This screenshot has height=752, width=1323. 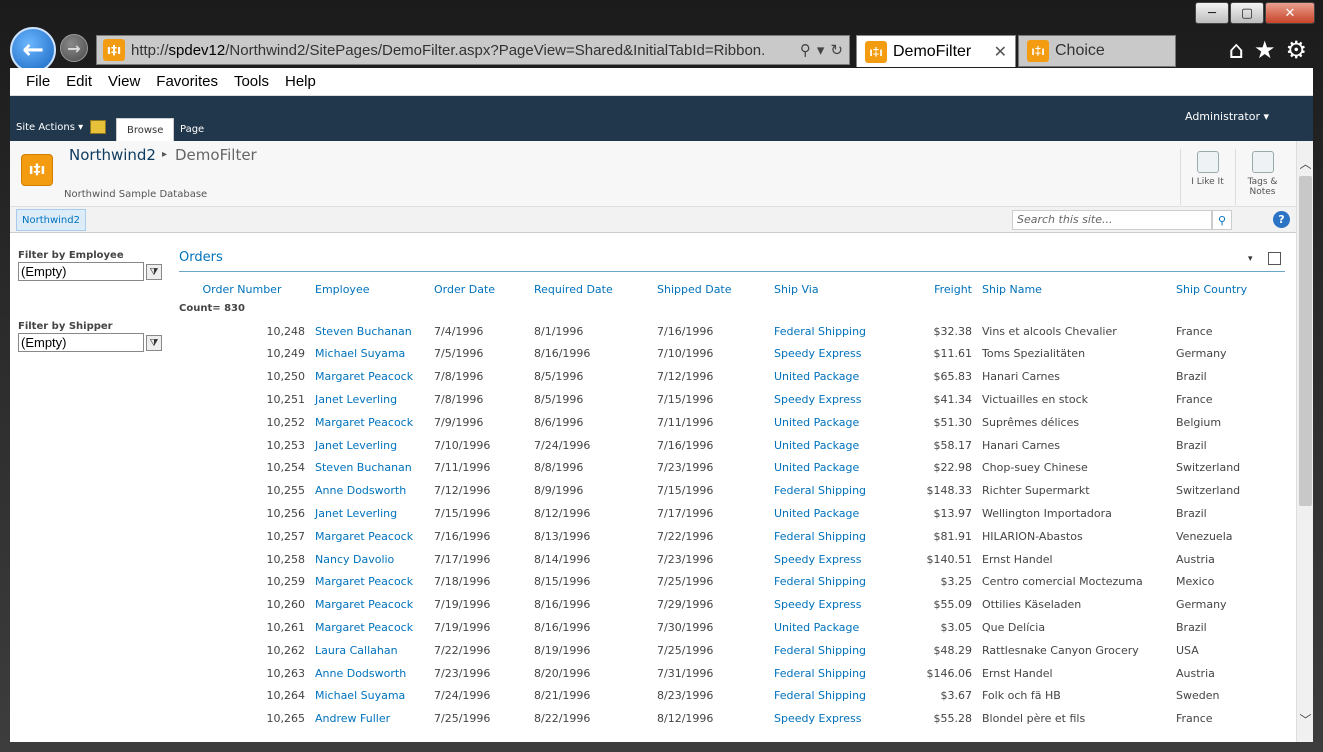 I want to click on favorites-star-icon: ★, so click(x=1265, y=50).